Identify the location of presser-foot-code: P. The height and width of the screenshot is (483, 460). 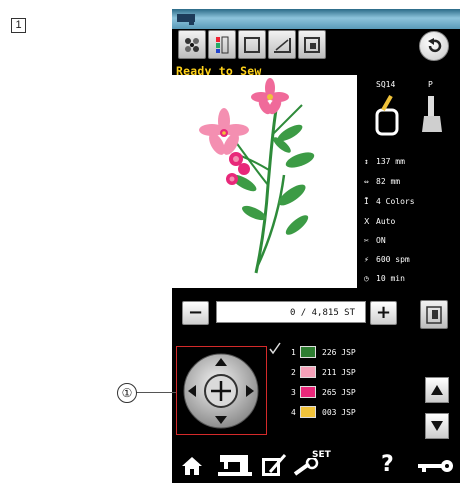
(430, 84).